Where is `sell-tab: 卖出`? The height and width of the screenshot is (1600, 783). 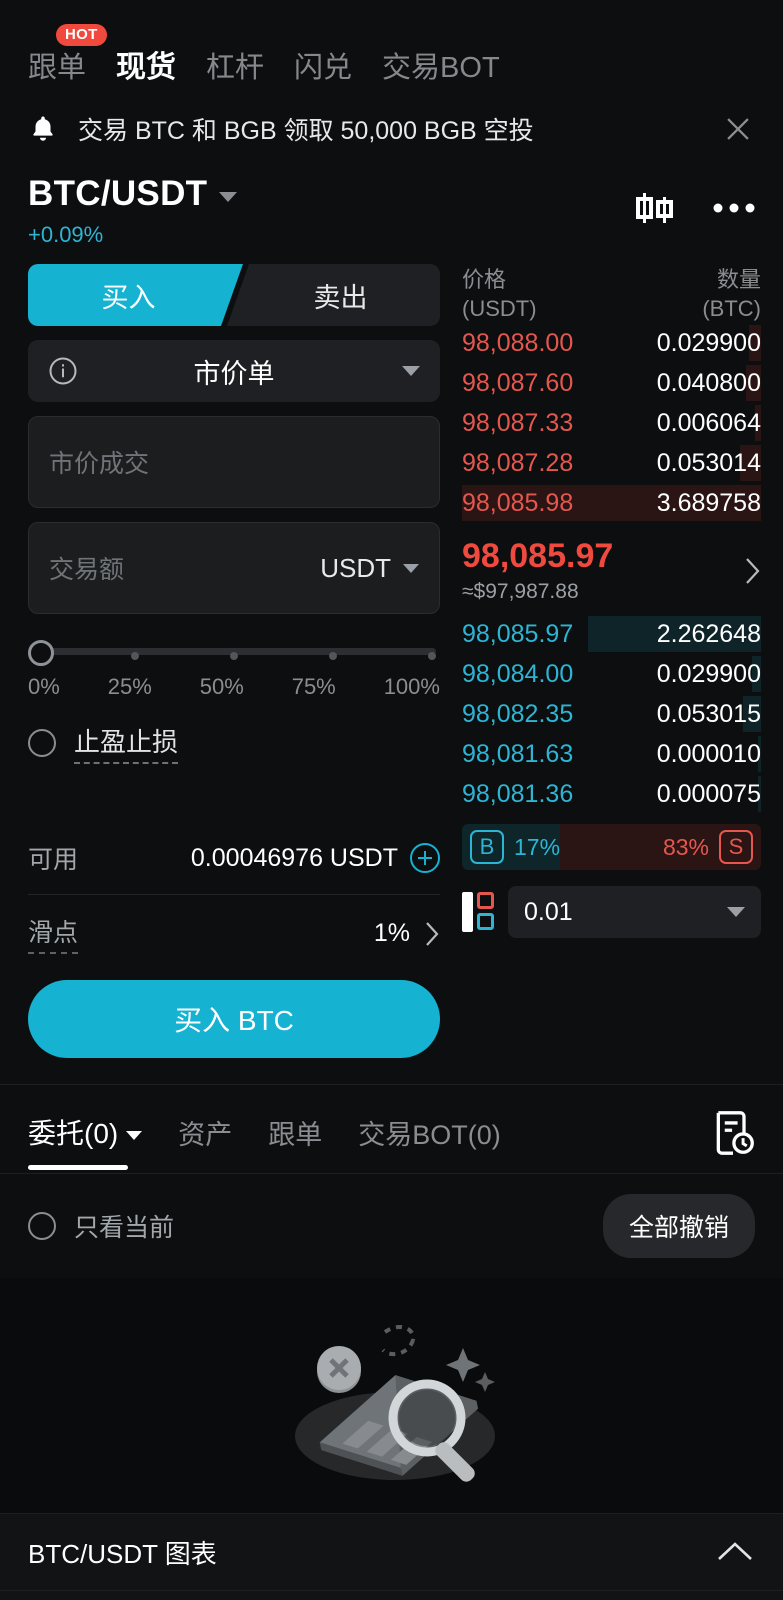
sell-tab: 卖出 is located at coordinates (333, 295).